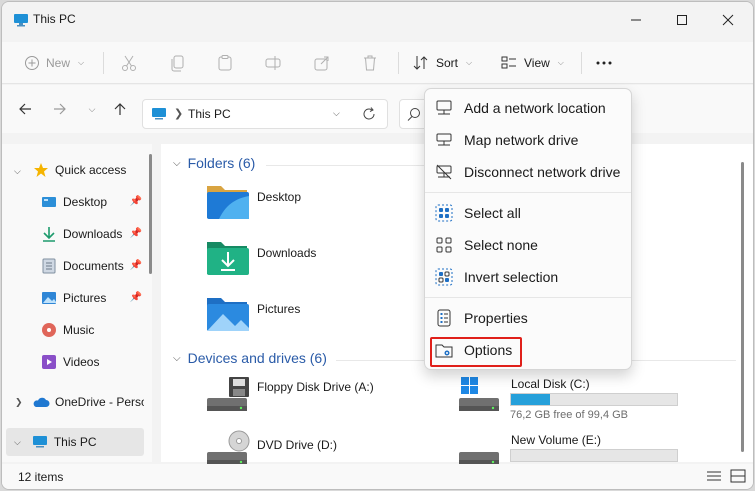 The width and height of the screenshot is (755, 491). What do you see at coordinates (742, 307) in the screenshot?
I see `content-scrollbar` at bounding box center [742, 307].